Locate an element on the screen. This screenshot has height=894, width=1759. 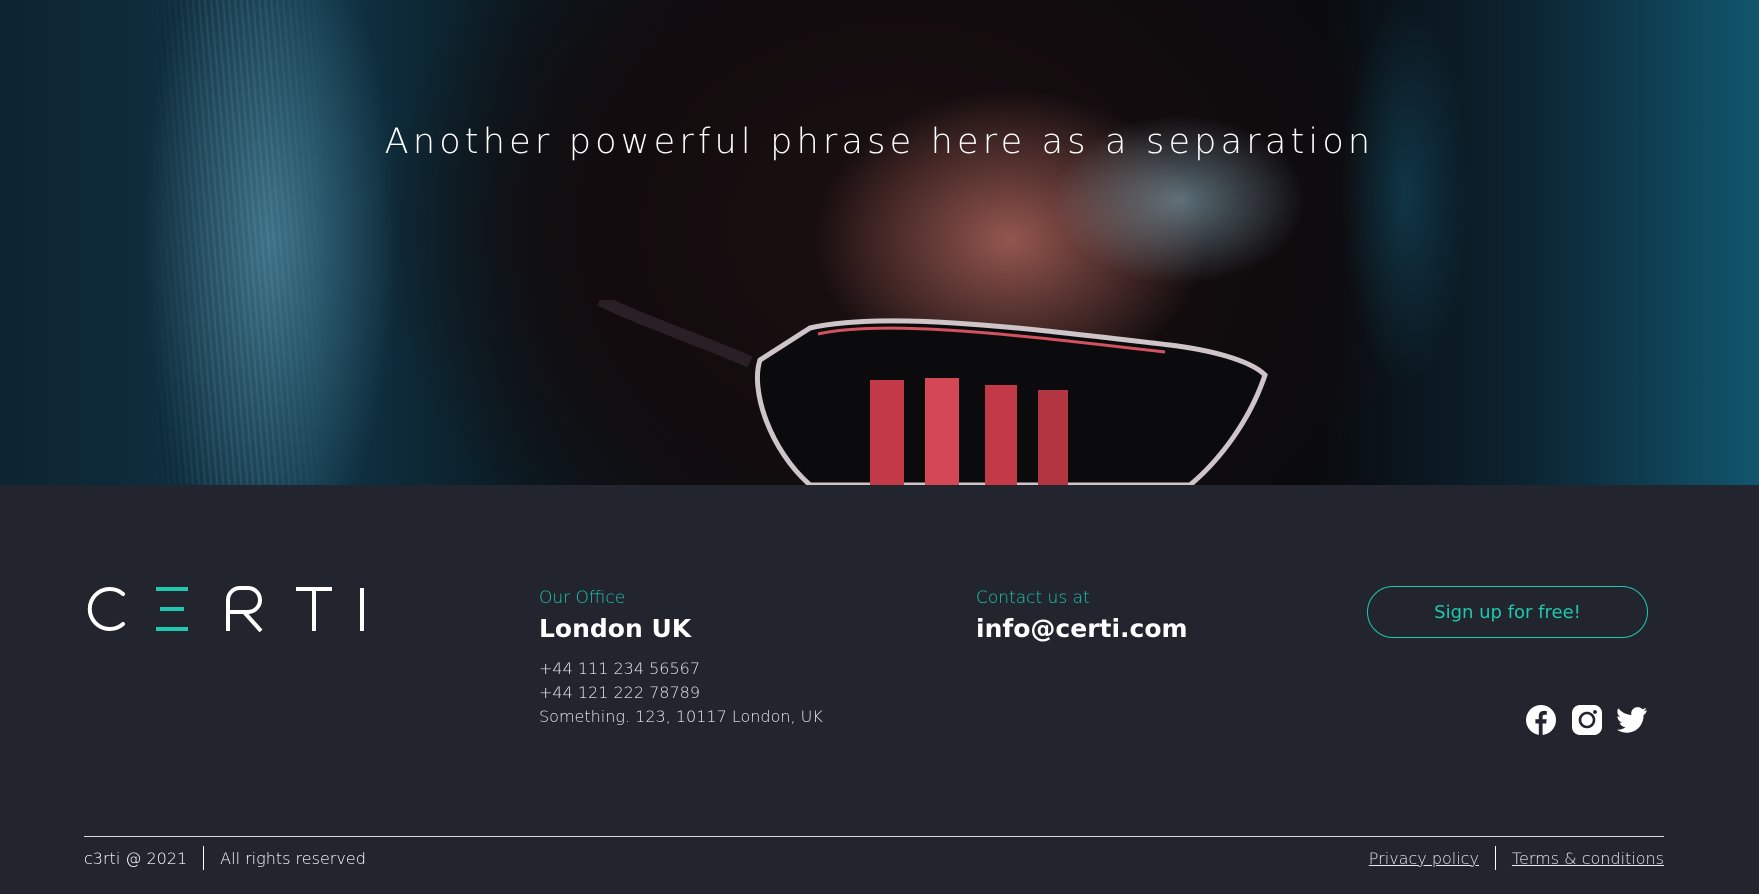
hero-sunglasses-image is located at coordinates (932, 392).